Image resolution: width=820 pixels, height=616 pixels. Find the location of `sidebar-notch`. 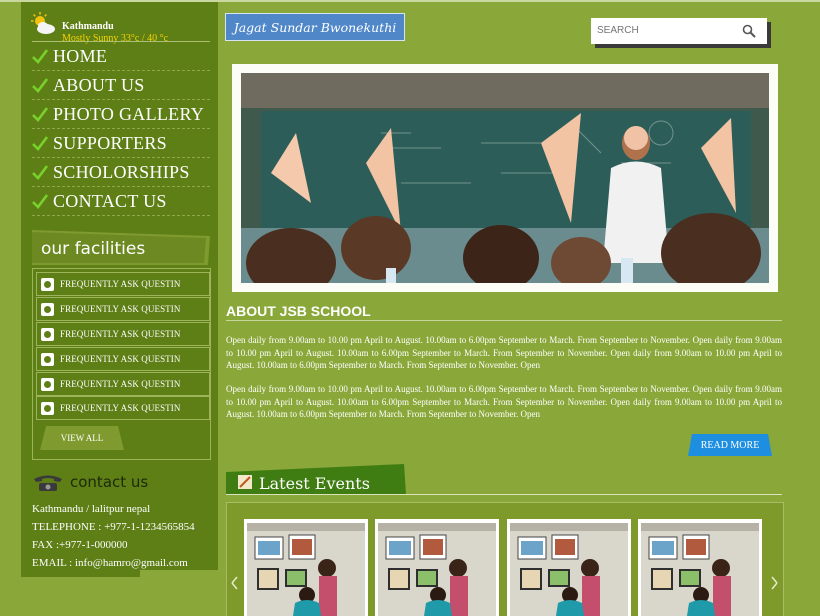

sidebar-notch is located at coordinates (179, 592).